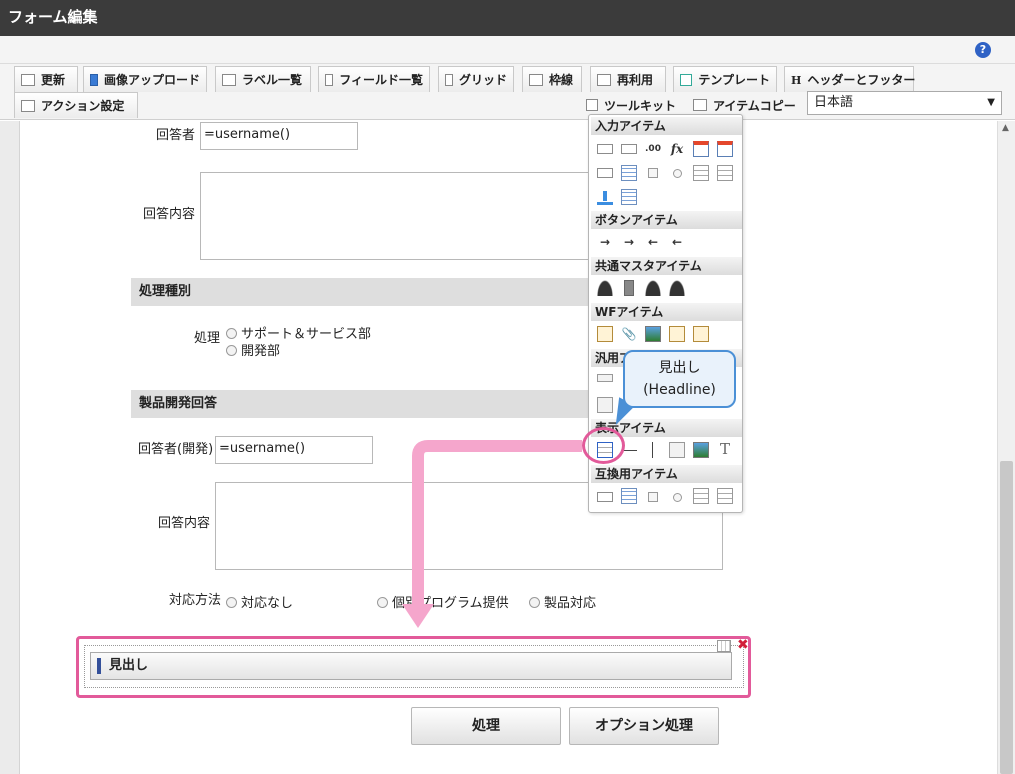 This screenshot has height=774, width=1015. Describe the element at coordinates (628, 79) in the screenshot. I see `tab-reuse: 再利用` at that location.